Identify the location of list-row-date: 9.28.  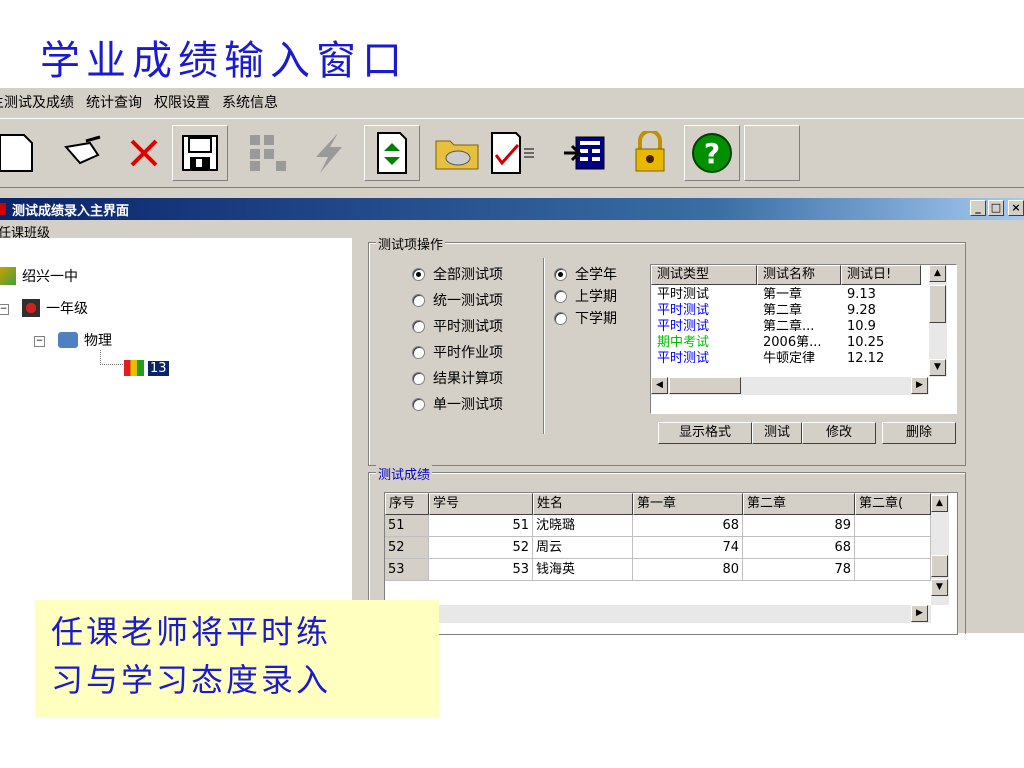
(861, 311).